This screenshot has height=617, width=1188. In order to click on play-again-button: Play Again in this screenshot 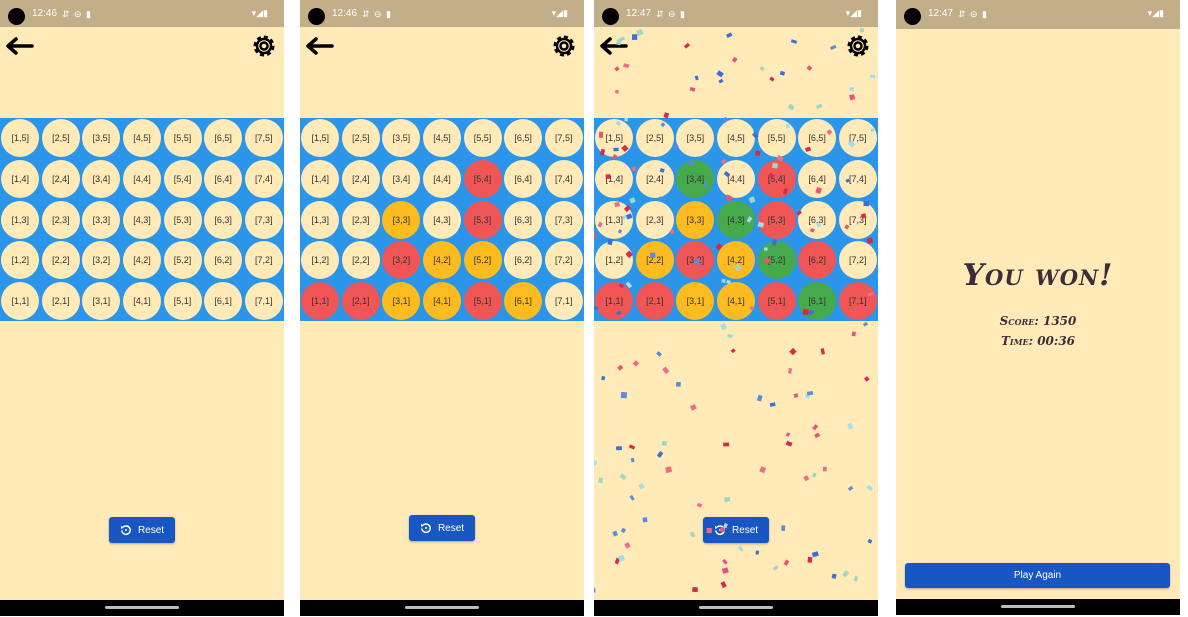, I will do `click(1037, 575)`.